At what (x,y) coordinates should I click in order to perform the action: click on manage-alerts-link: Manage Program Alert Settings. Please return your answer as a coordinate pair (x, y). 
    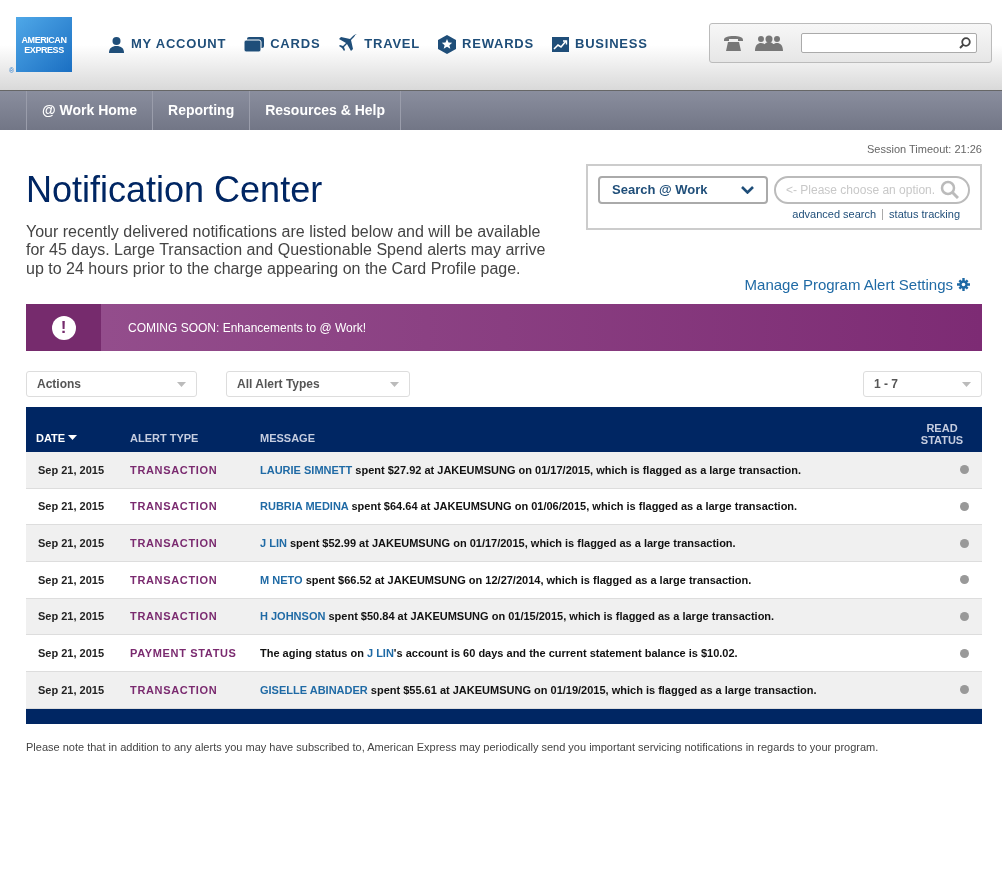
    Looking at the image, I should click on (857, 284).